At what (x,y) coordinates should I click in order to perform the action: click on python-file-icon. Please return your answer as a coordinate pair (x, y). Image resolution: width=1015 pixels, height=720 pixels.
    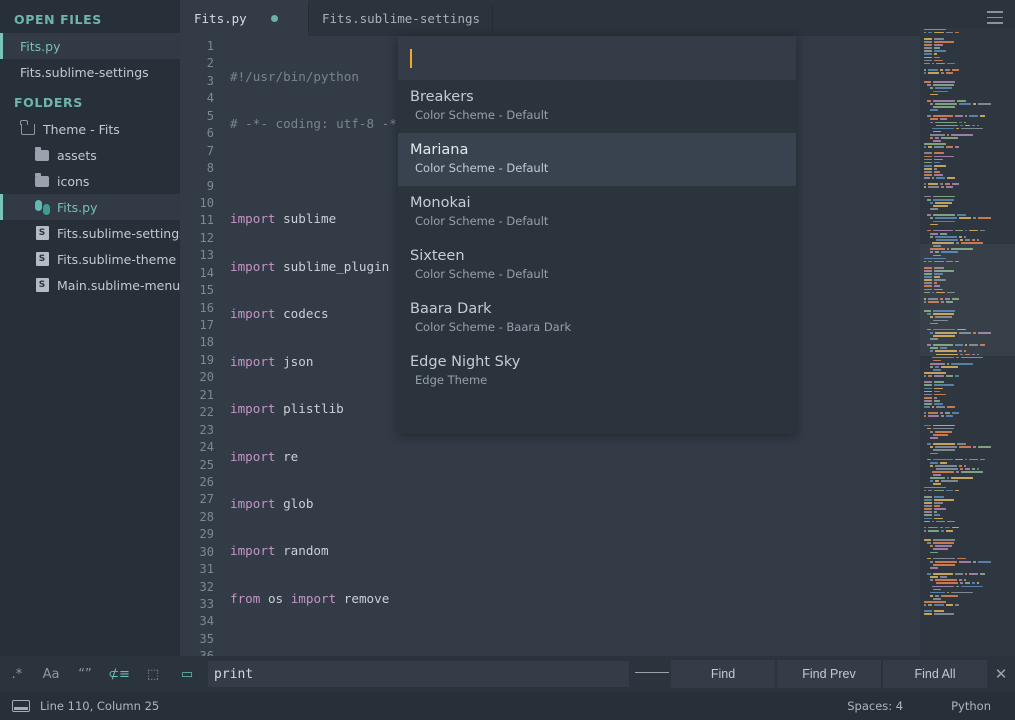
    Looking at the image, I should click on (42, 207).